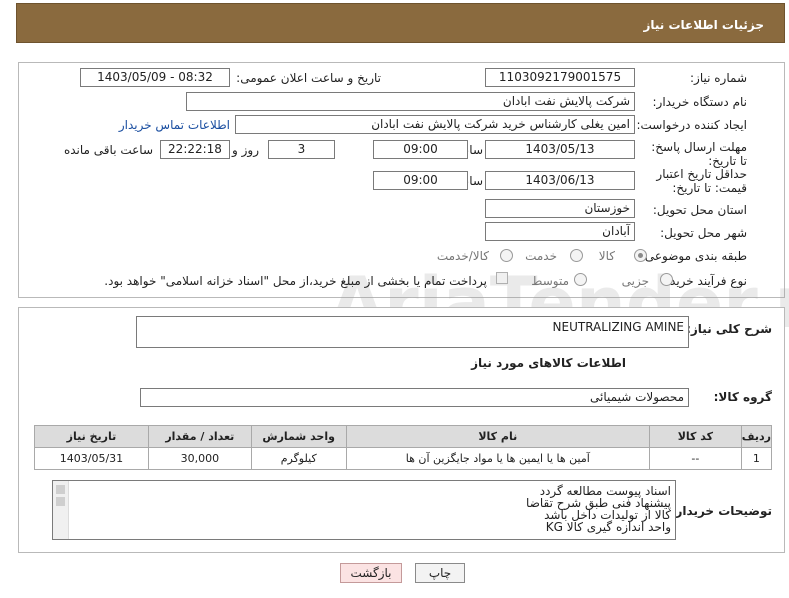 The height and width of the screenshot is (598, 789). I want to click on price-validity-label: حداقل تاریخ اعتبار قیمت: تا تاریخ:, so click(701, 181).